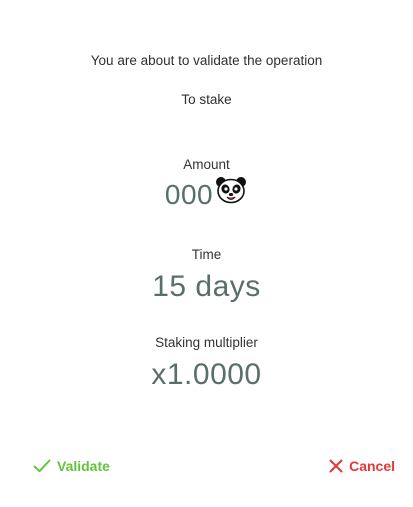 This screenshot has height=507, width=413. What do you see at coordinates (83, 466) in the screenshot?
I see `validate-label: Validate` at bounding box center [83, 466].